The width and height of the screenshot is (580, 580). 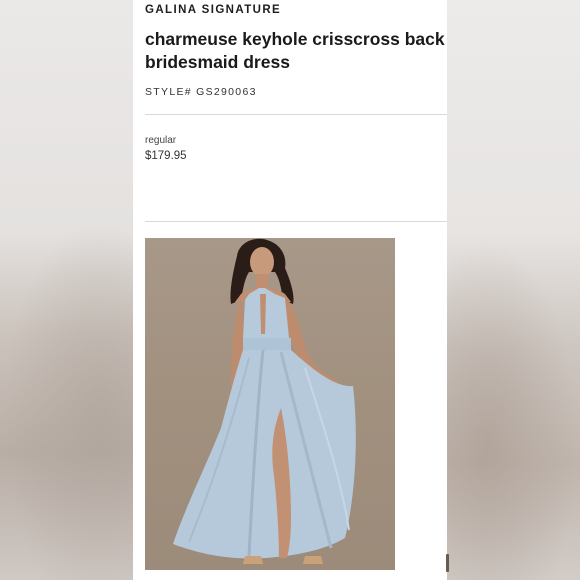 What do you see at coordinates (267, 344) in the screenshot?
I see `dress-waistband` at bounding box center [267, 344].